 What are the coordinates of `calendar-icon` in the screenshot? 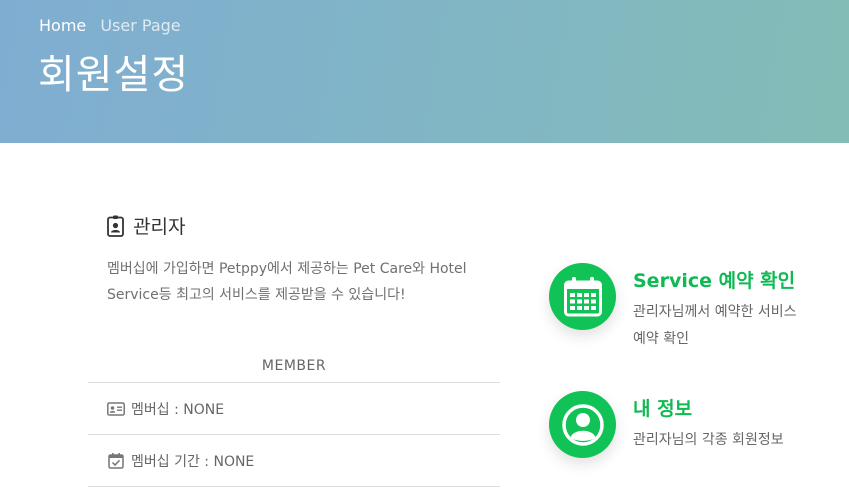 It's located at (582, 296).